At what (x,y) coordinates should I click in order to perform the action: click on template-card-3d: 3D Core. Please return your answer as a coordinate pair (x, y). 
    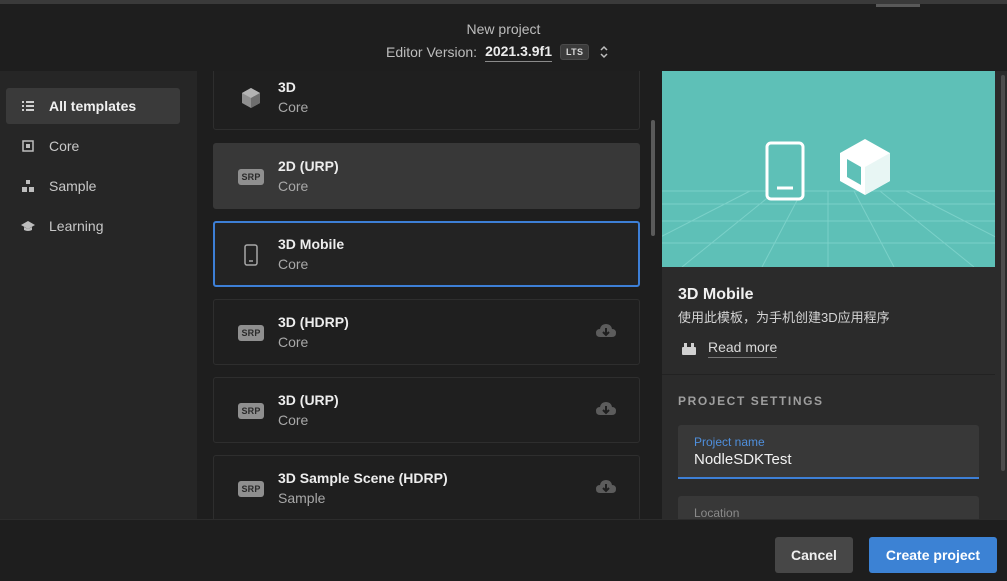
    Looking at the image, I should click on (426, 100).